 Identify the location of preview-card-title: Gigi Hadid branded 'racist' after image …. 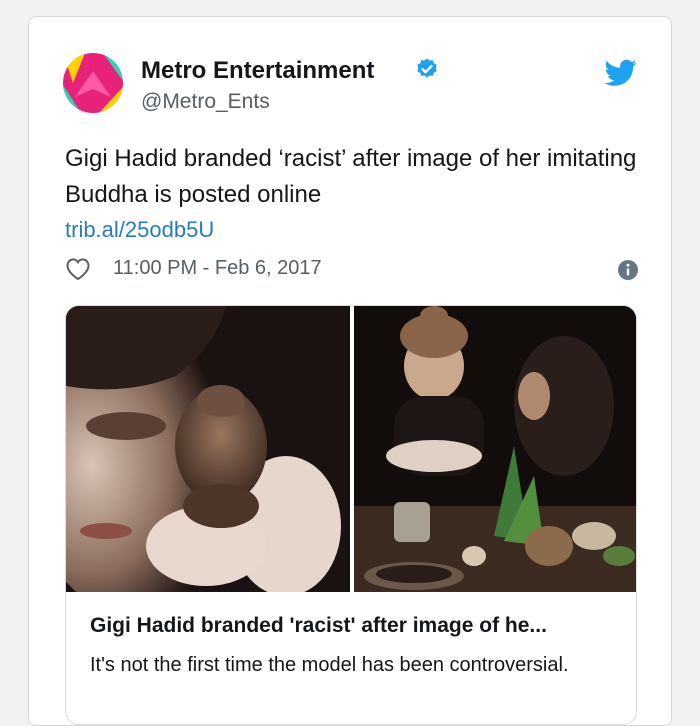
(355, 626).